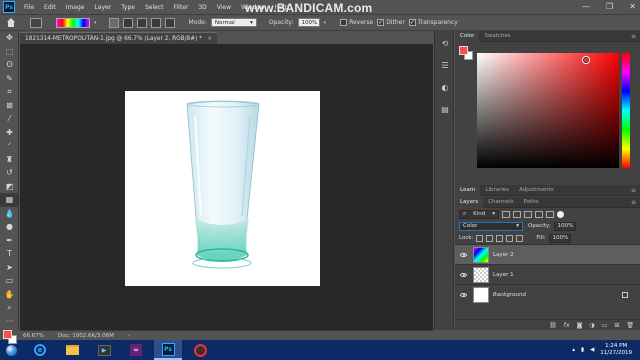 This screenshot has height=360, width=640. I want to click on close-icon: ✕, so click(632, 6).